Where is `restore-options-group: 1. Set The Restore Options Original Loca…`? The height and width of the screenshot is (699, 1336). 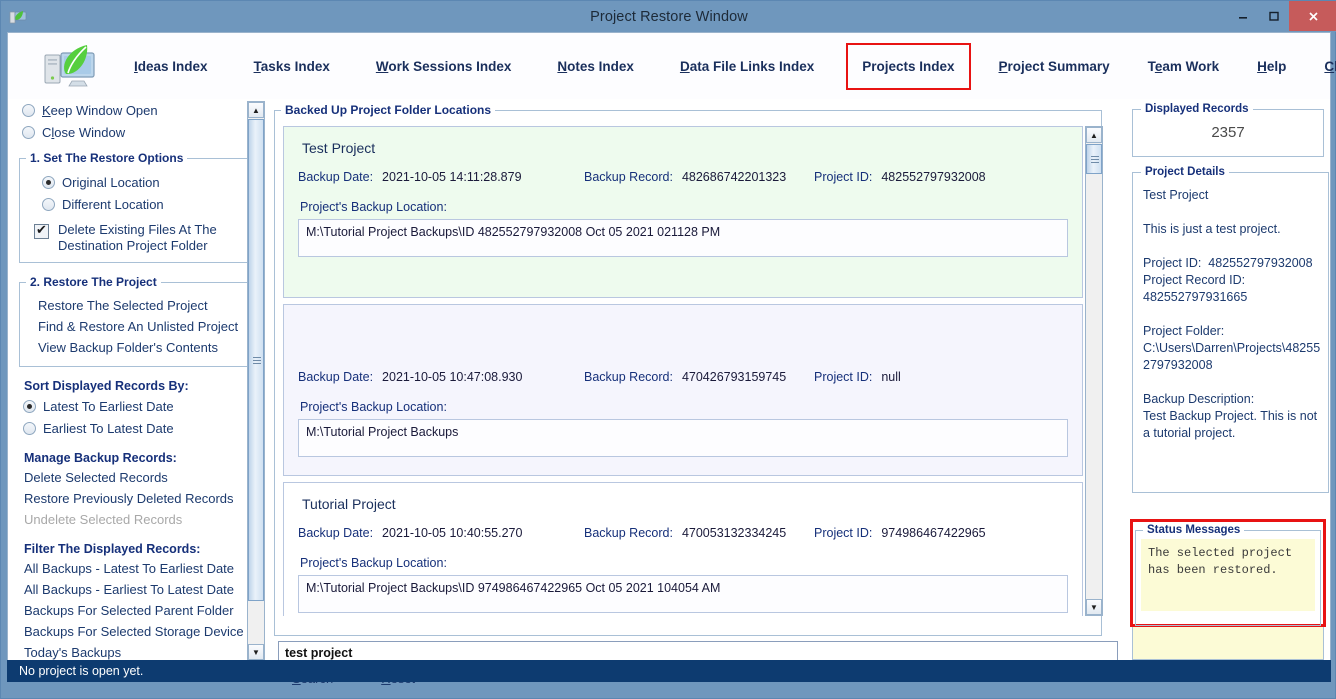
restore-options-group: 1. Set The Restore Options Original Loca… is located at coordinates (134, 207).